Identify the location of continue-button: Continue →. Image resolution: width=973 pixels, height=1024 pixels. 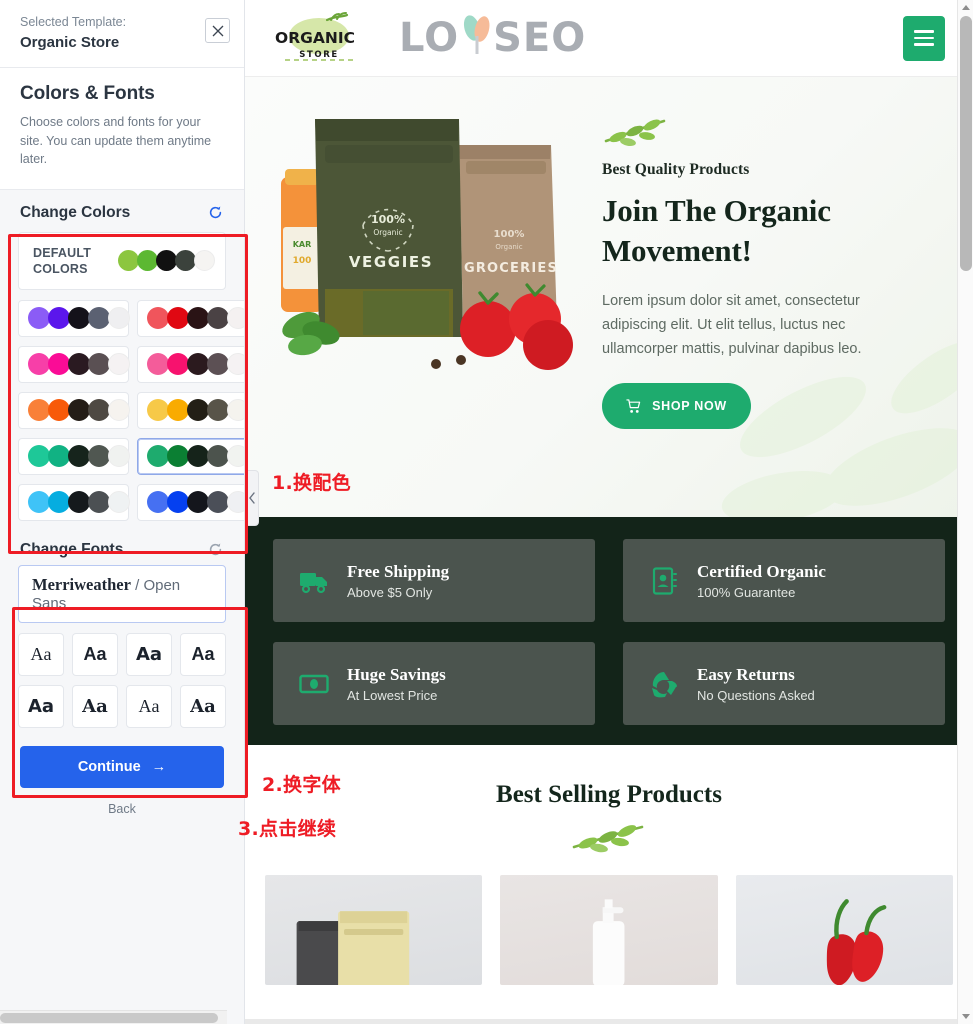
(122, 766).